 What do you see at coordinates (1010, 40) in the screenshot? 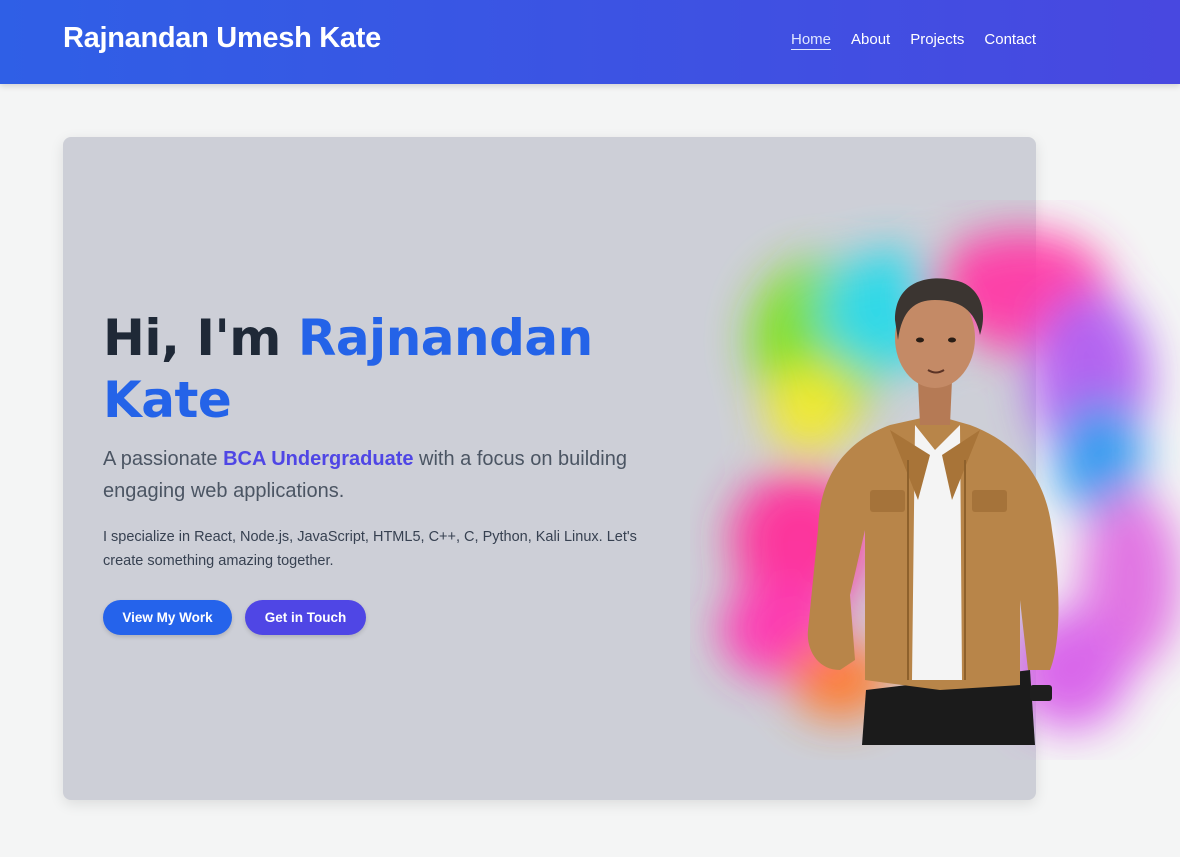
I see `nav-link-contact: Contact` at bounding box center [1010, 40].